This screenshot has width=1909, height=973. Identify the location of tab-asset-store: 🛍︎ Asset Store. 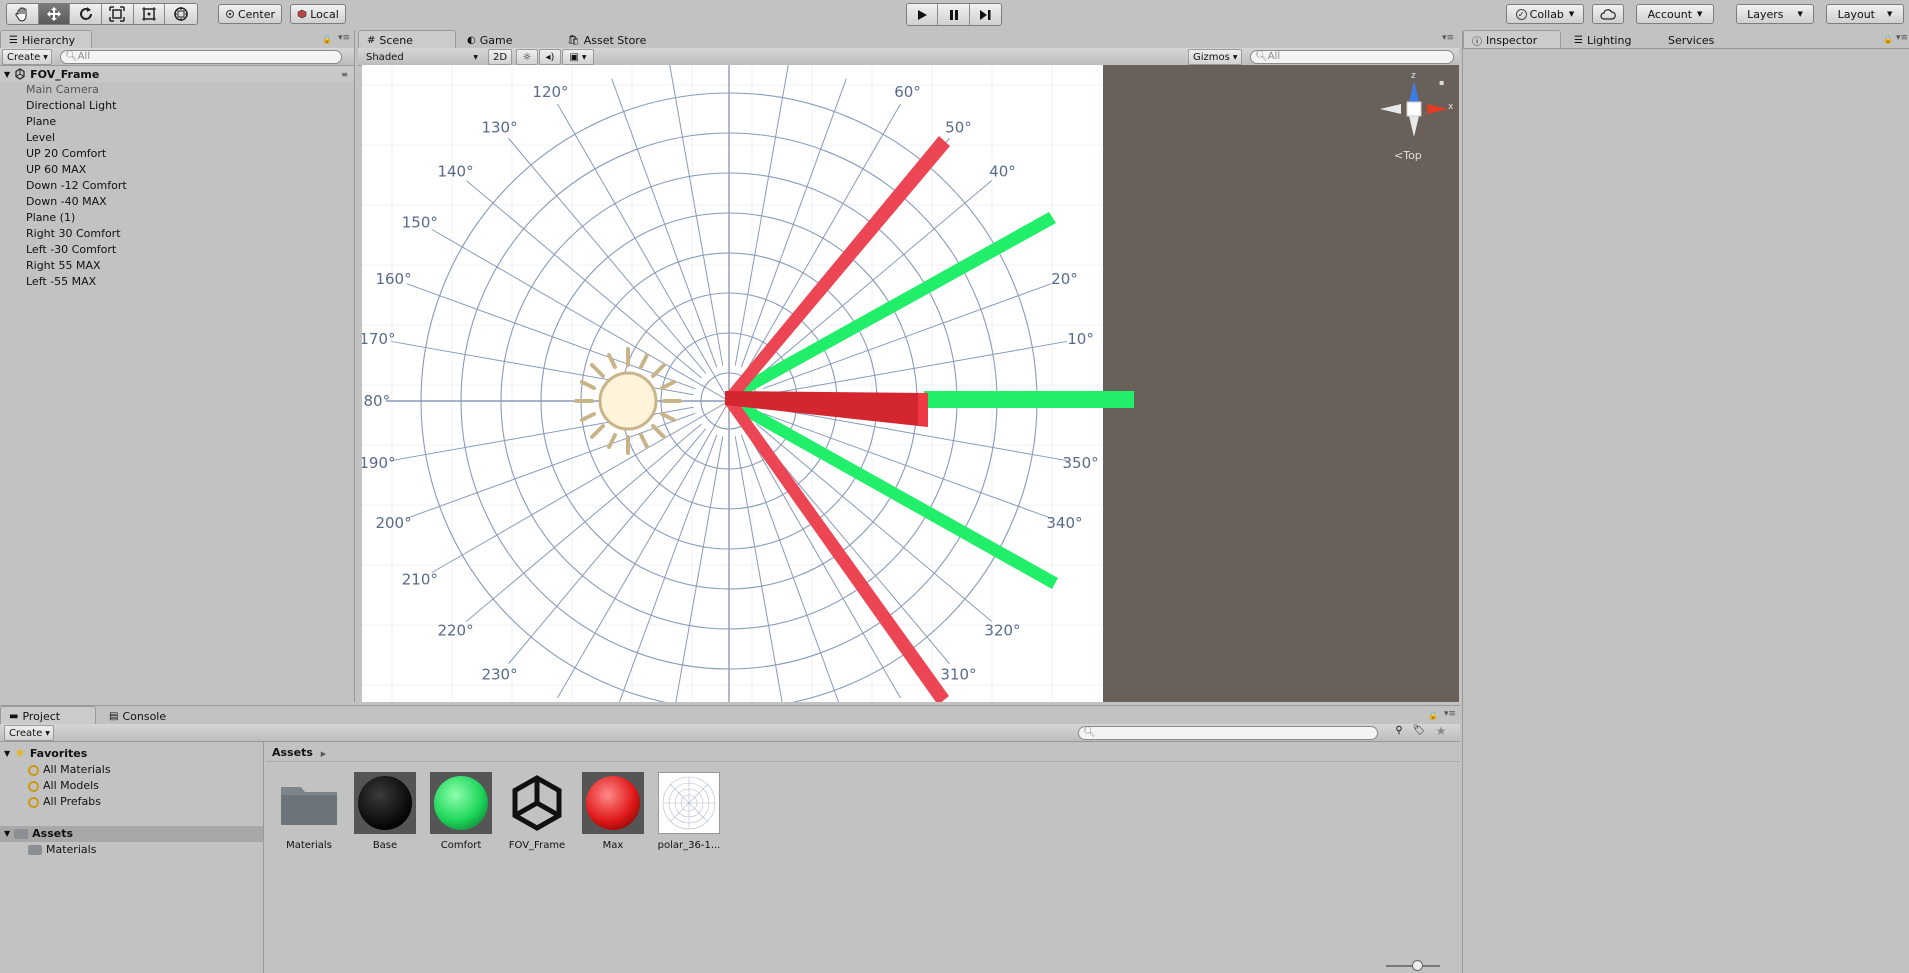
(614, 39).